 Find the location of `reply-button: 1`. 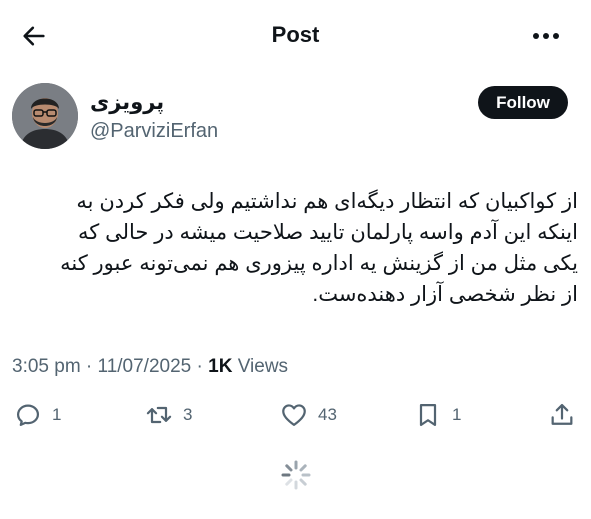

reply-button: 1 is located at coordinates (37, 415).